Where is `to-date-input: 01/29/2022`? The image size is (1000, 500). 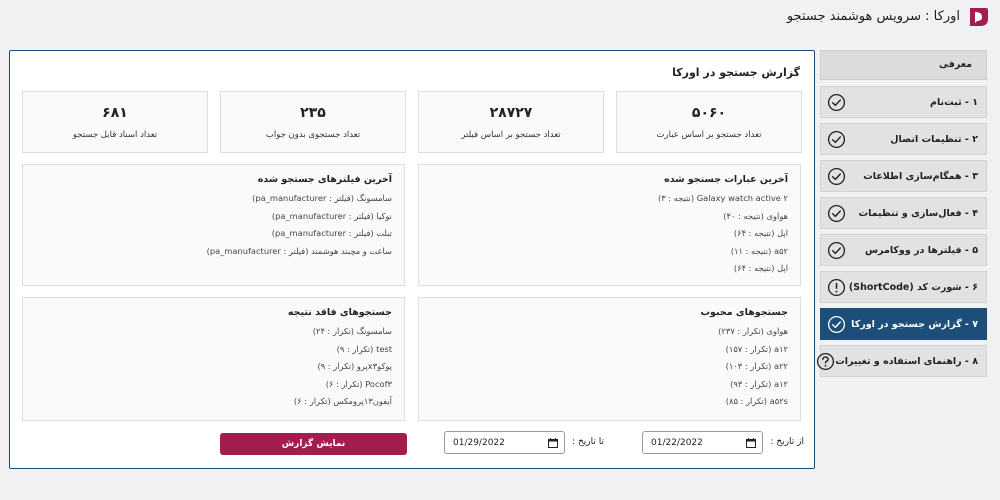 to-date-input: 01/29/2022 is located at coordinates (504, 442).